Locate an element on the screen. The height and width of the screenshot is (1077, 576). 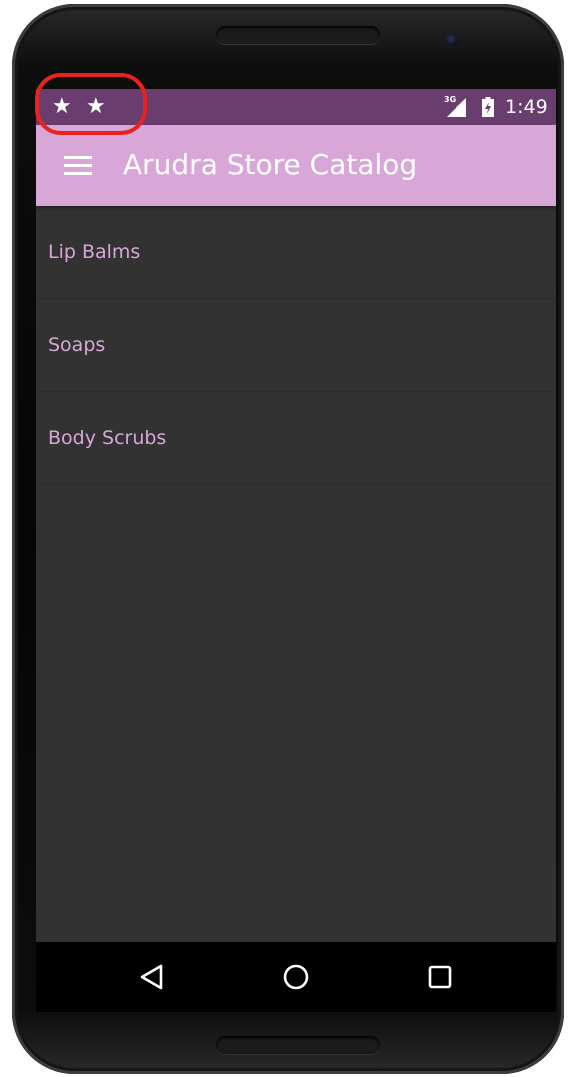
home-icon is located at coordinates (296, 977).